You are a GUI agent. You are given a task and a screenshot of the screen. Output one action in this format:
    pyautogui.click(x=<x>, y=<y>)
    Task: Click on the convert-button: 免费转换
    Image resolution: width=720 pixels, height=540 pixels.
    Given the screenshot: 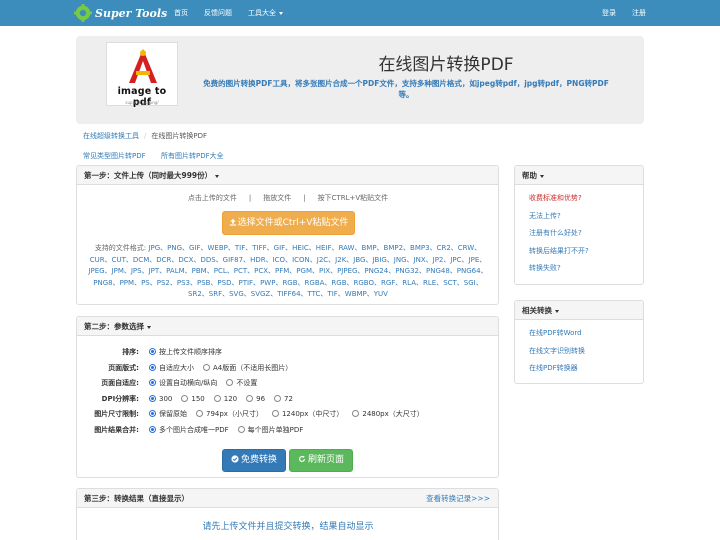 What is the action you would take?
    pyautogui.click(x=254, y=460)
    